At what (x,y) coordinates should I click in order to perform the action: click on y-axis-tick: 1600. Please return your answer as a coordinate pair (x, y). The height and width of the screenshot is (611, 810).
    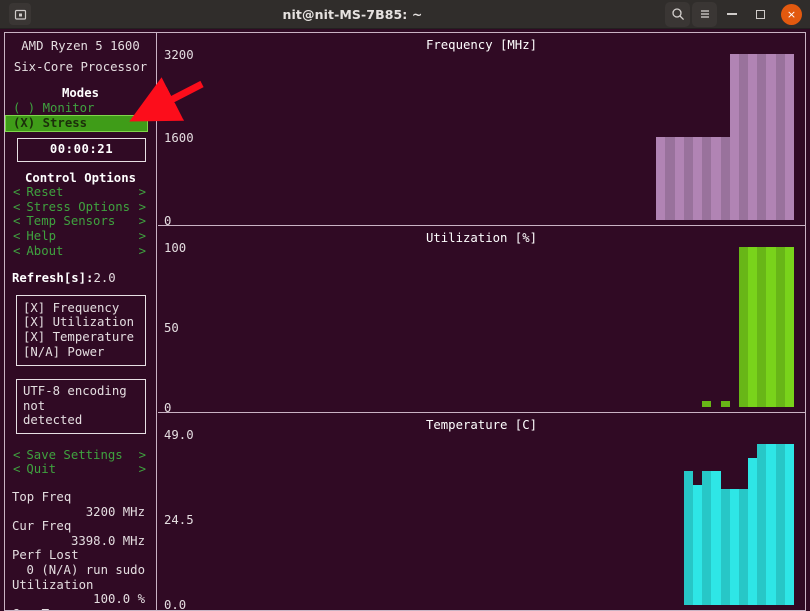
    Looking at the image, I should click on (179, 138).